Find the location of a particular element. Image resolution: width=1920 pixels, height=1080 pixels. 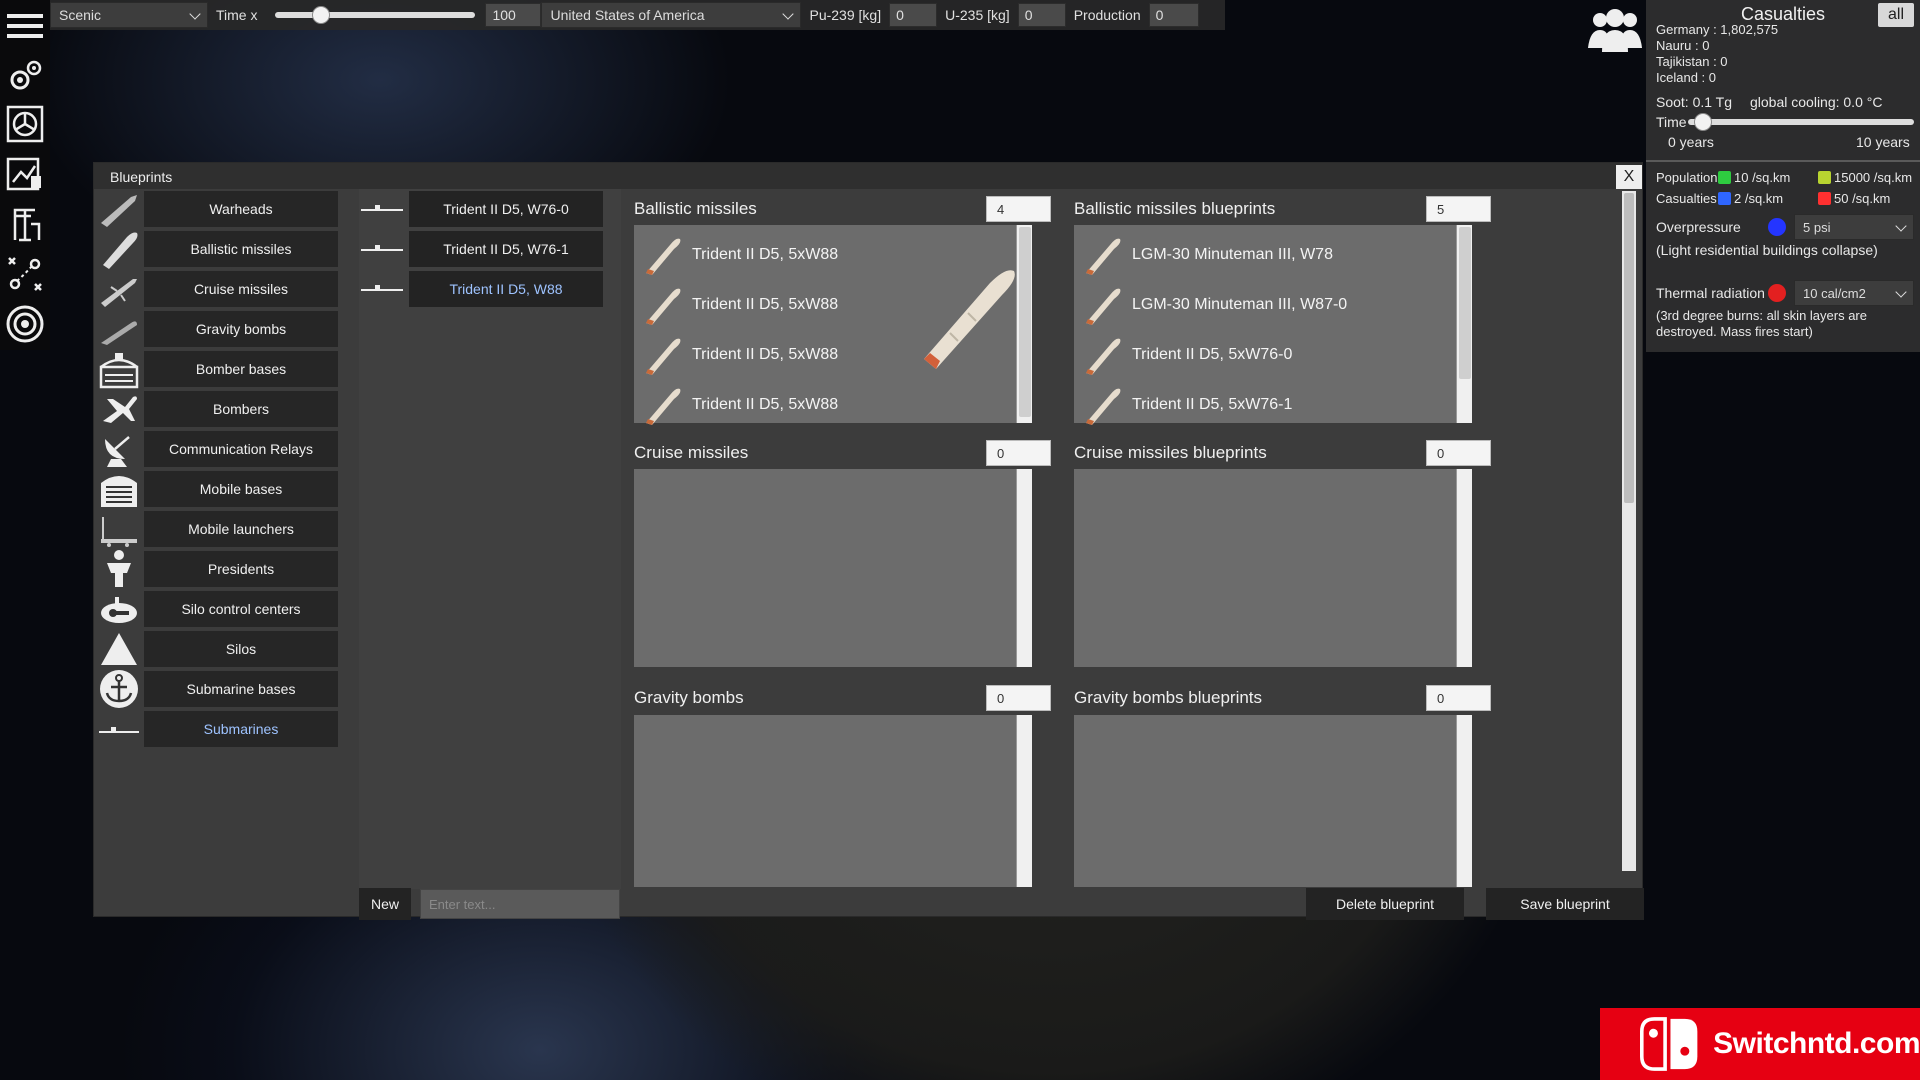

cruise-blueprints-title: Cruise missiles blueprints is located at coordinates (1170, 452).